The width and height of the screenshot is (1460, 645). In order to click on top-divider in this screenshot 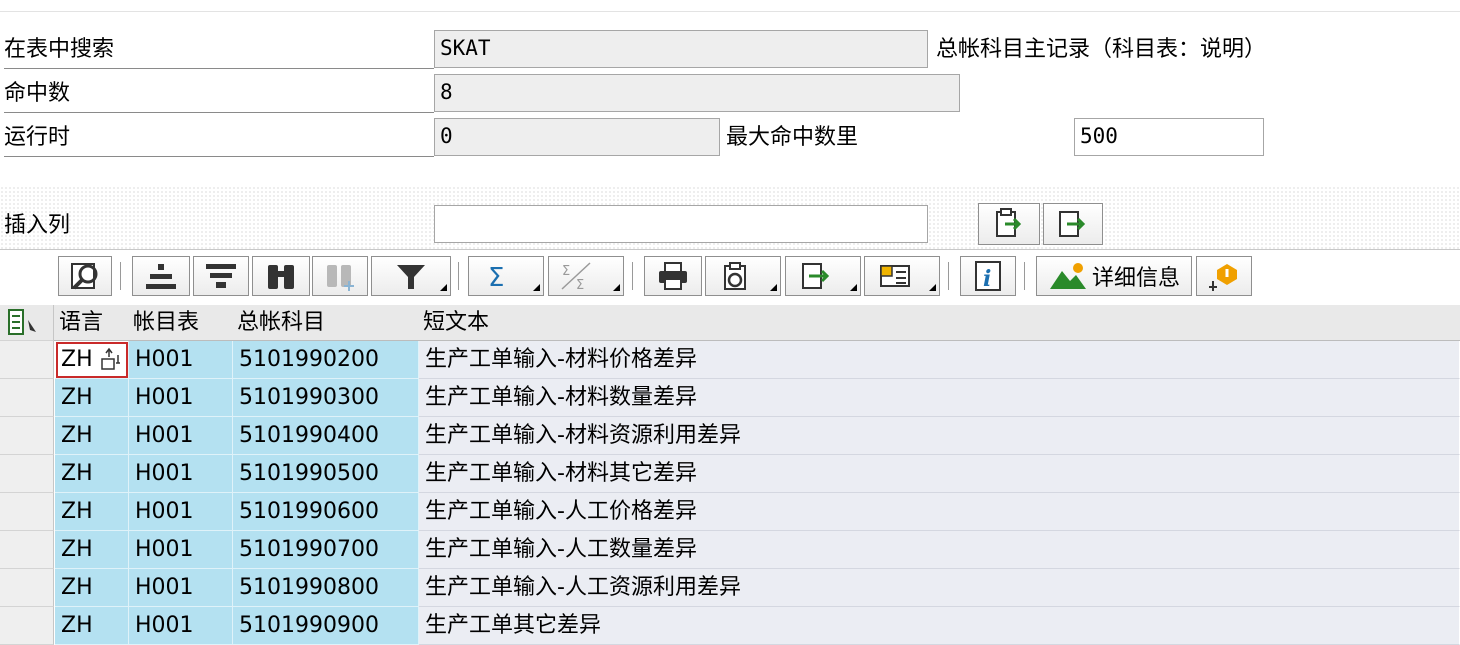, I will do `click(730, 11)`.